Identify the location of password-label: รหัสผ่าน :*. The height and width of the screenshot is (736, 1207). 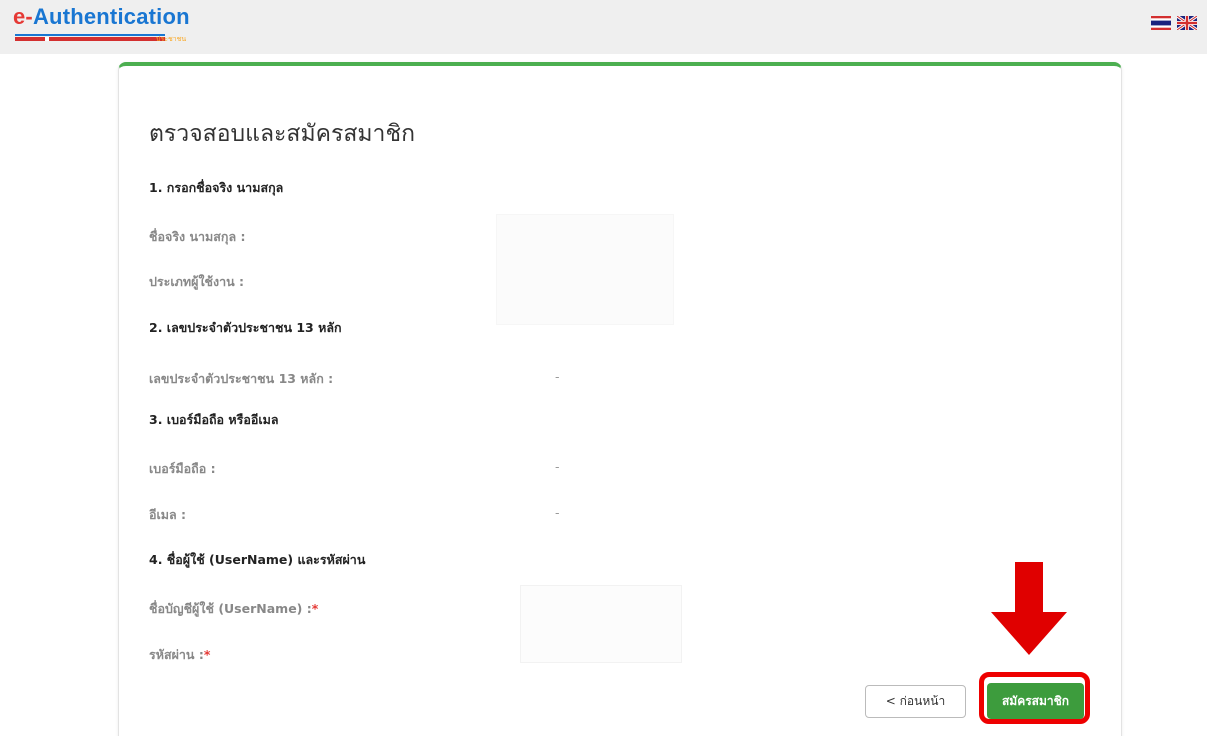
(180, 654).